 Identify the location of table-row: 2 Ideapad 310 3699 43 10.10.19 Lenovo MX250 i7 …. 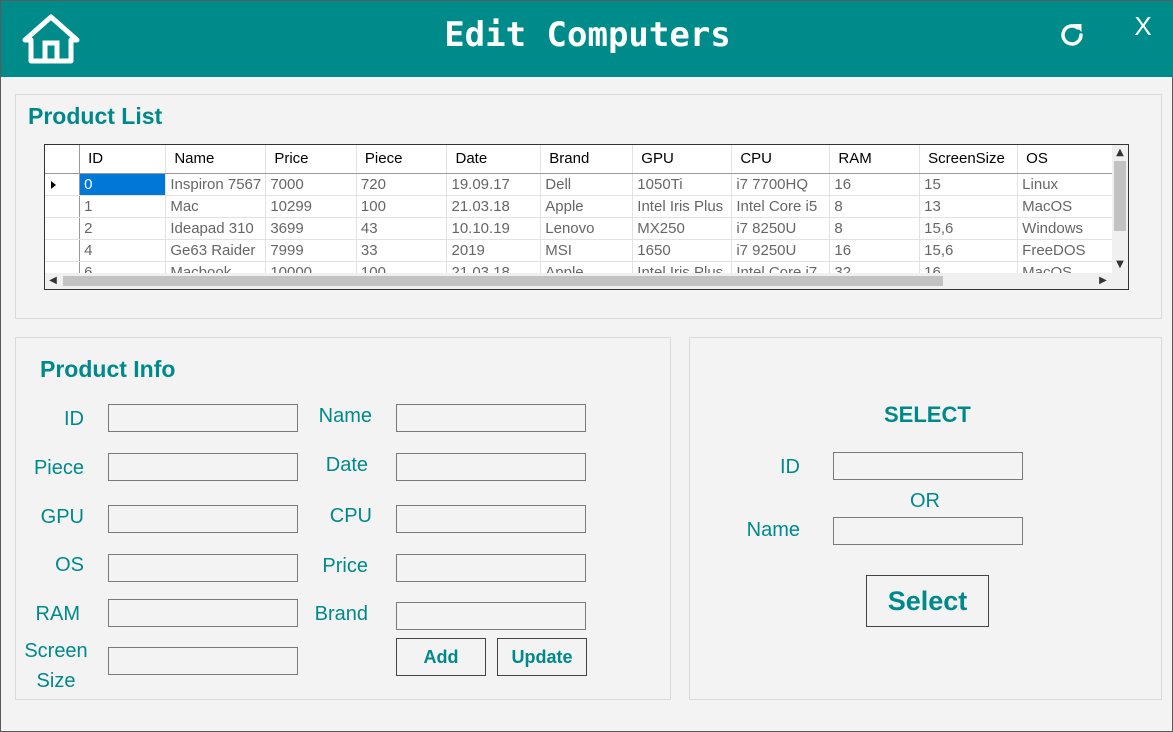
(579, 228).